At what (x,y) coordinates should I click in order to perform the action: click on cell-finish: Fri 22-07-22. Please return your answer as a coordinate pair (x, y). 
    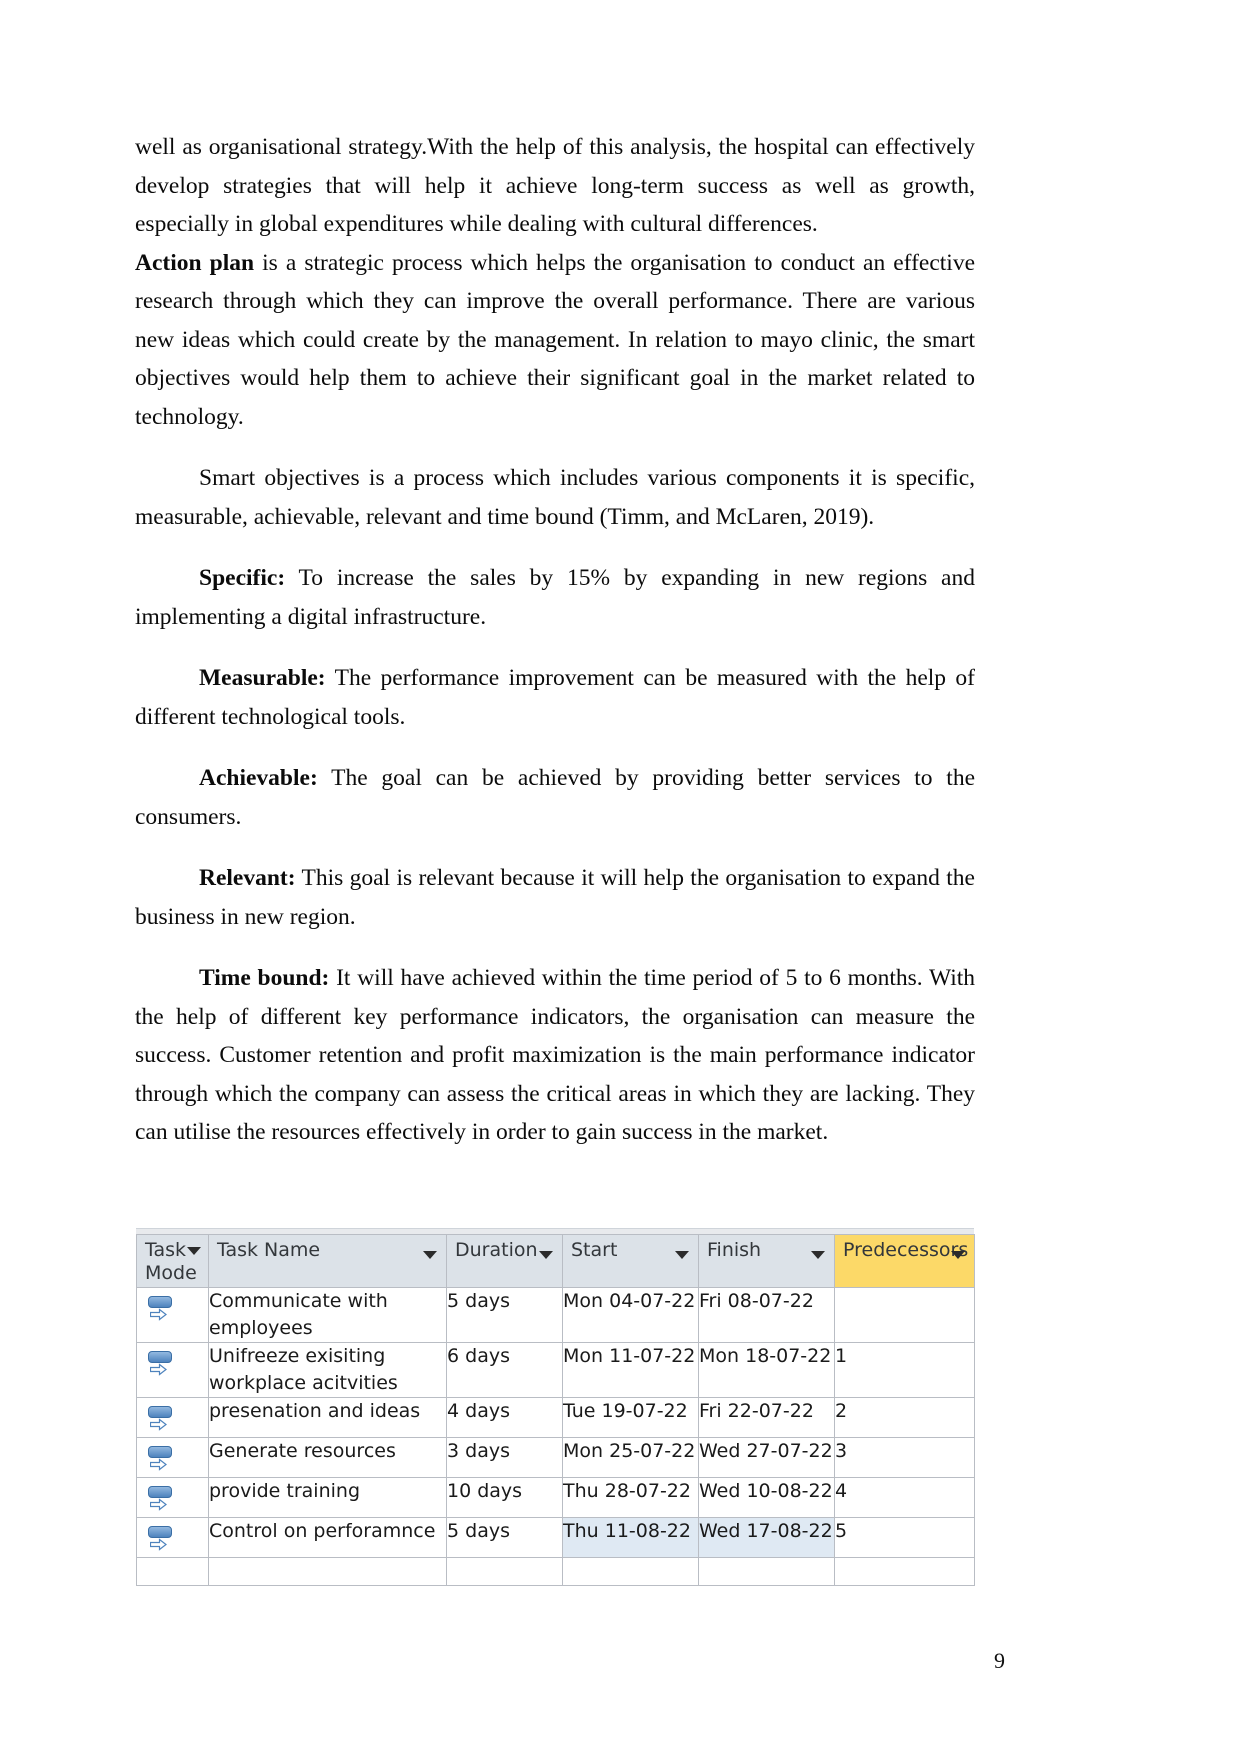
    Looking at the image, I should click on (766, 1417).